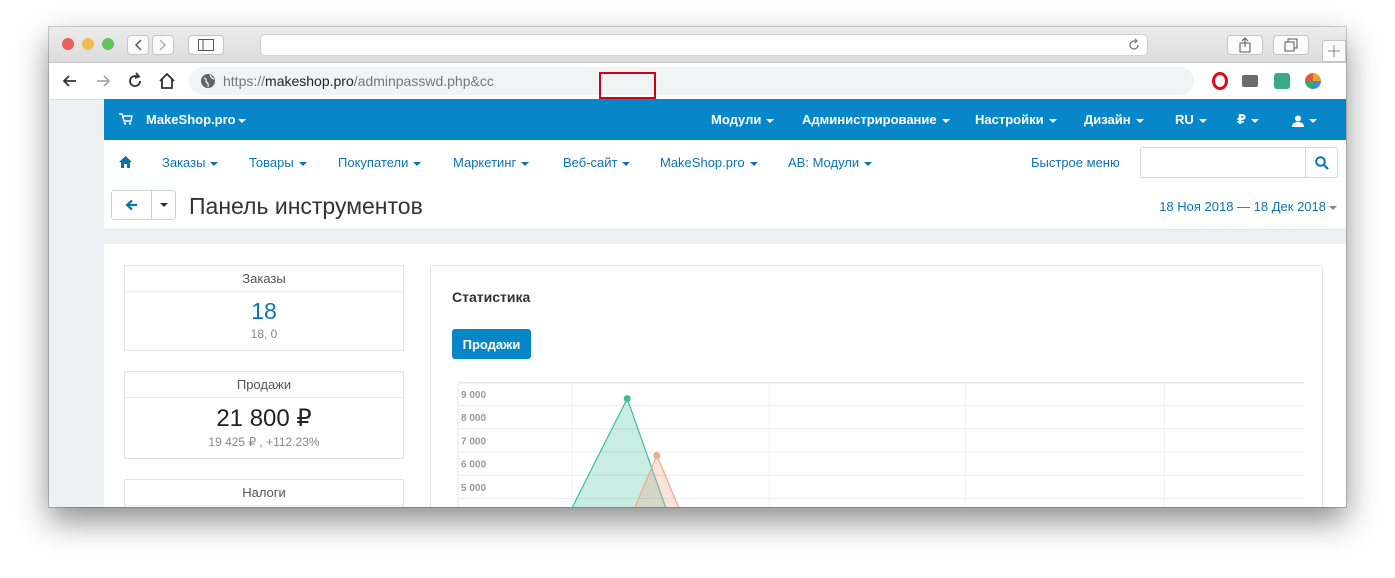 This screenshot has width=1395, height=578. Describe the element at coordinates (309, 81) in the screenshot. I see `url-host: makeshop.pro` at that location.